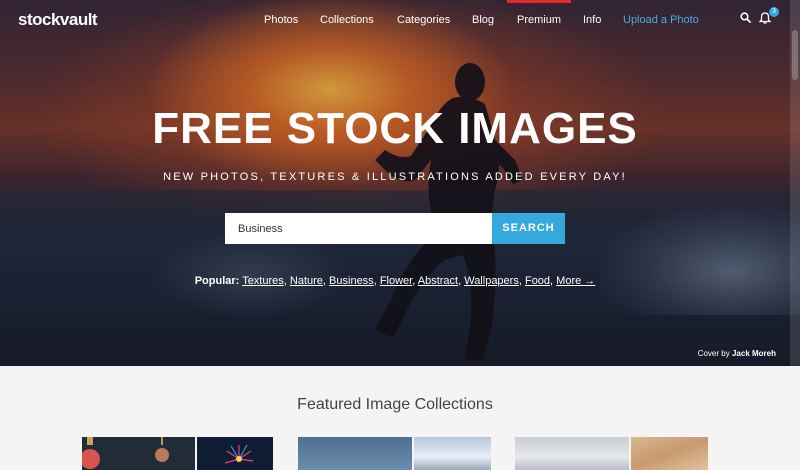 Image resolution: width=800 pixels, height=470 pixels. I want to click on search-button: SEARCH, so click(528, 228).